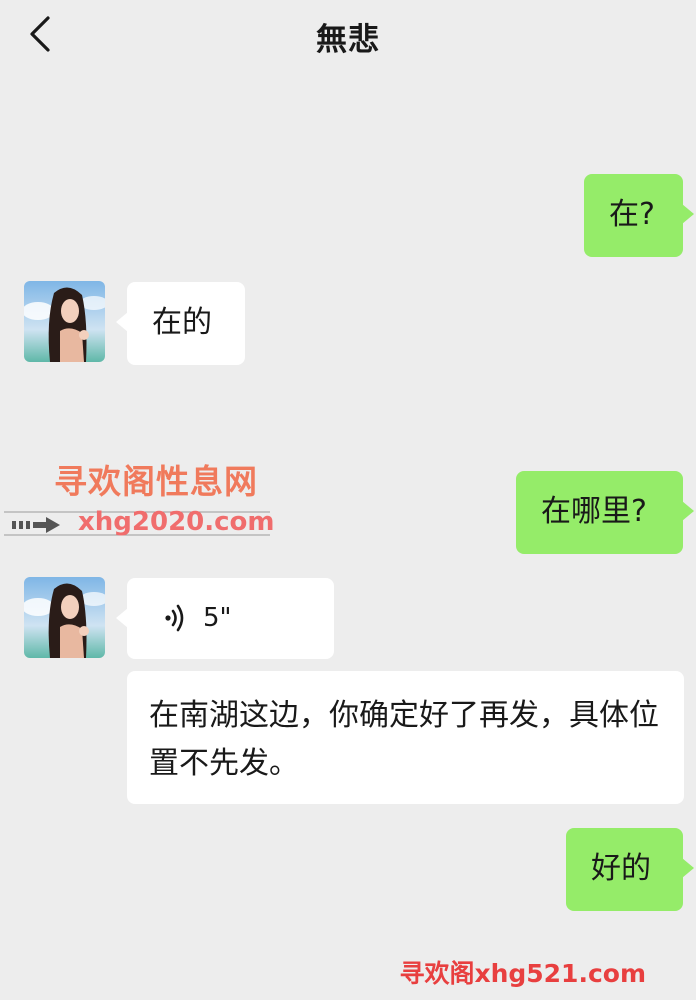  I want to click on message-text: 在?, so click(632, 214).